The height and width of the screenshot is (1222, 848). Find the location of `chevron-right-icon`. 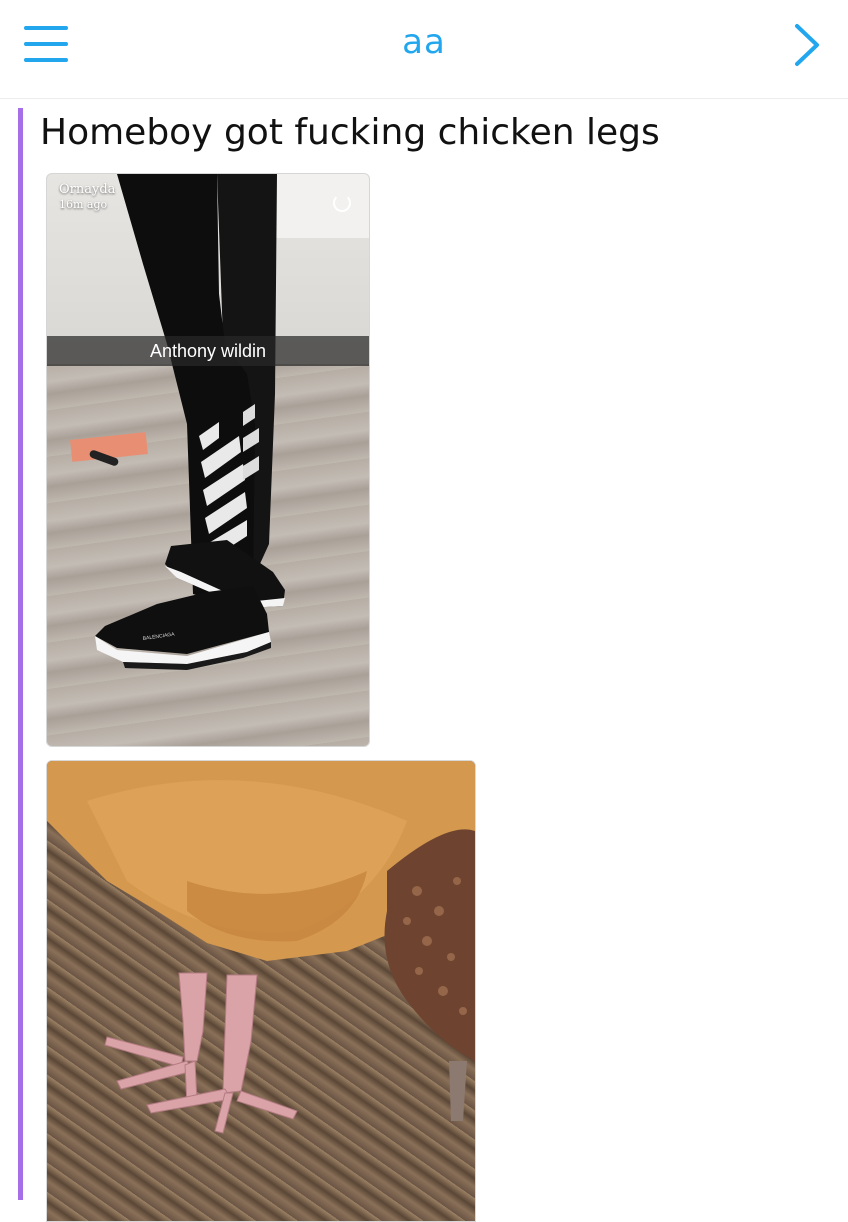

chevron-right-icon is located at coordinates (807, 45).